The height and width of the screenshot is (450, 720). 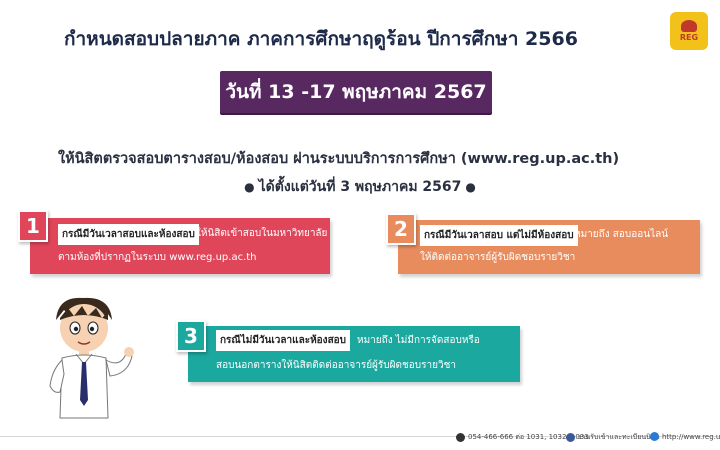 I want to click on graduation-cap-icon, so click(x=689, y=26).